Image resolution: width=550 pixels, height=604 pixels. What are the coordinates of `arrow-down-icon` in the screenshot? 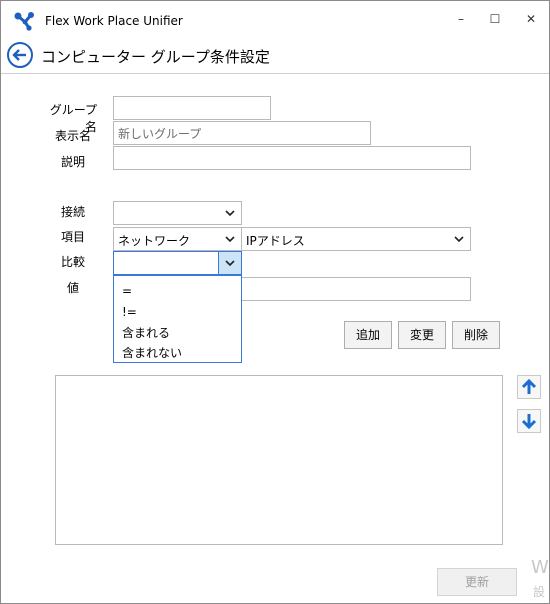 It's located at (529, 422).